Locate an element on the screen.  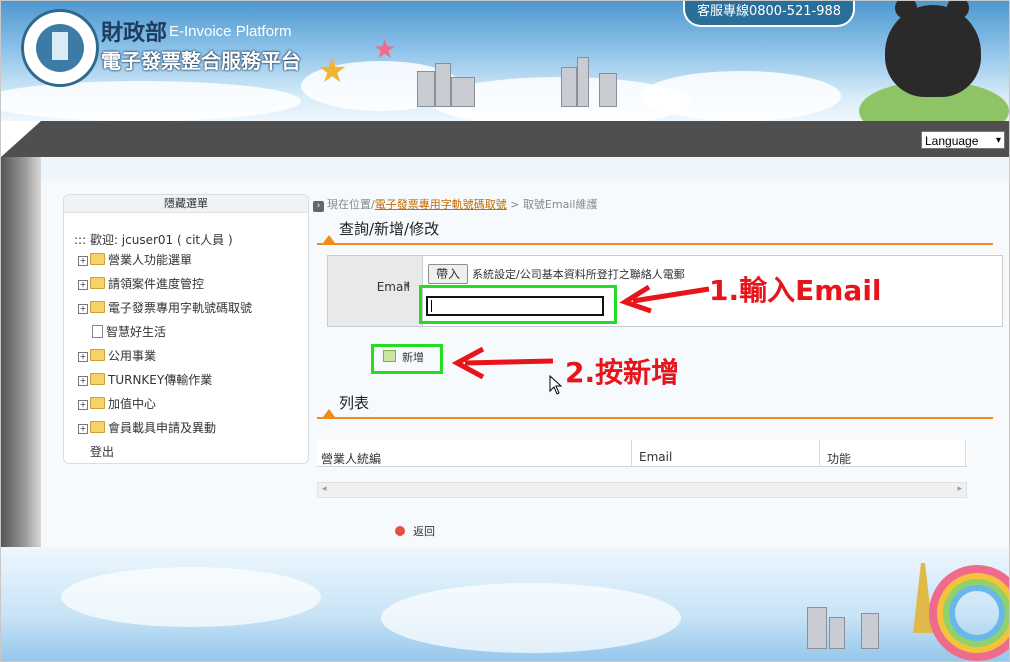
sidebar-item-turnkey: + TURNKEY傳輸作業 is located at coordinates (145, 379).